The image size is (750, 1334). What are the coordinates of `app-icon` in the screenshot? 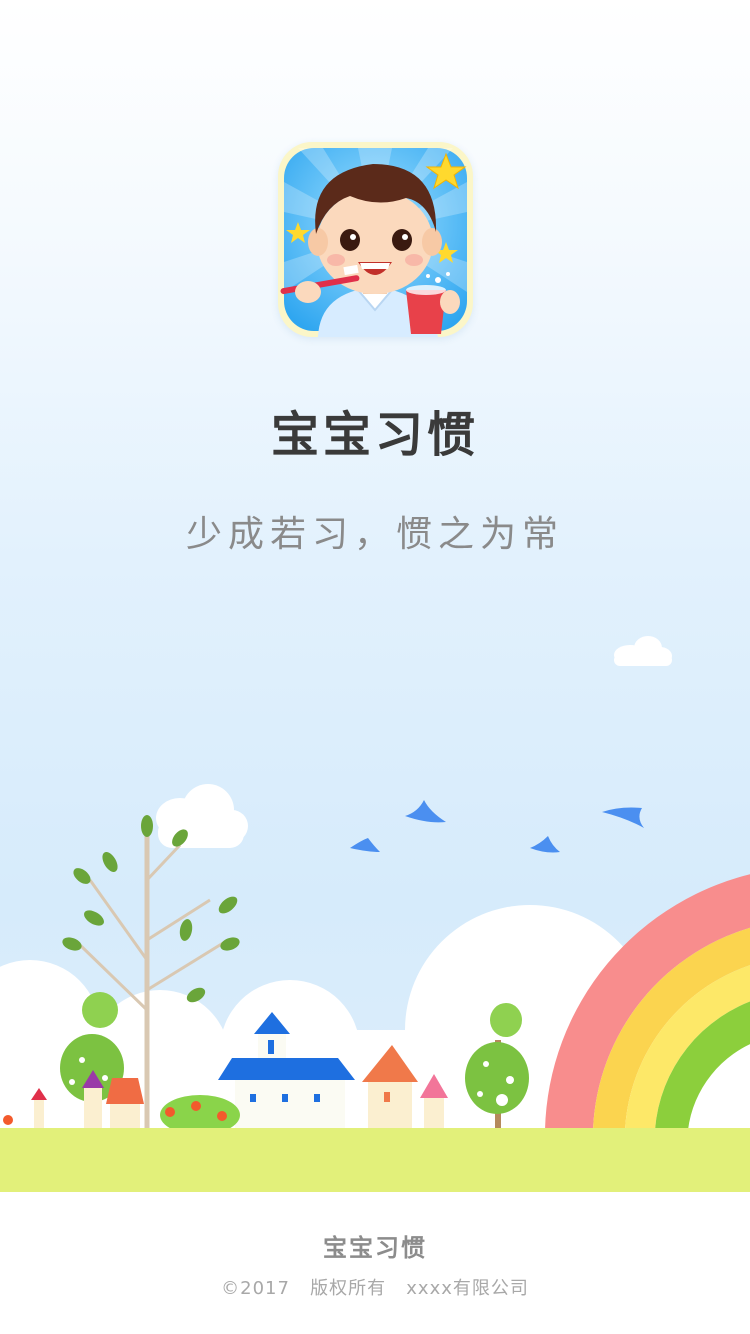 It's located at (375, 239).